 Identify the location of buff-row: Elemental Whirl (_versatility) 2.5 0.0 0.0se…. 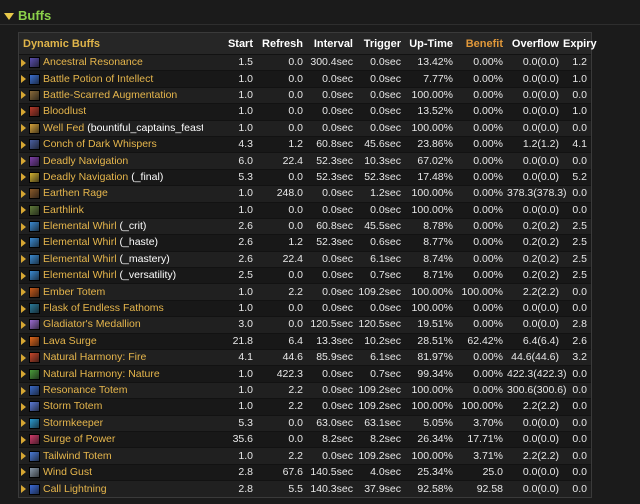
(305, 275).